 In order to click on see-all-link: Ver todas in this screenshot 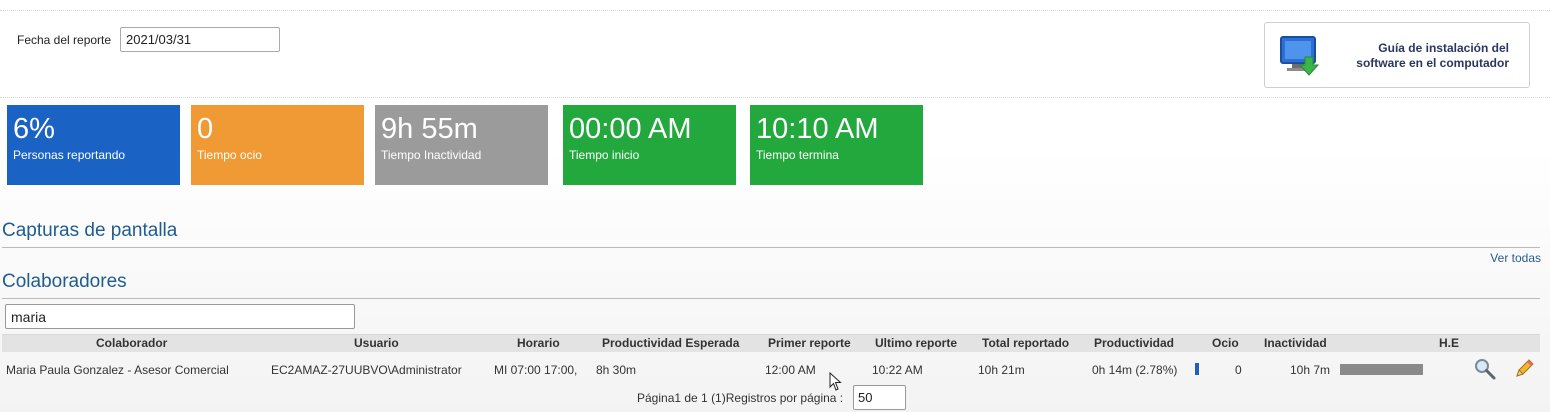, I will do `click(1515, 258)`.